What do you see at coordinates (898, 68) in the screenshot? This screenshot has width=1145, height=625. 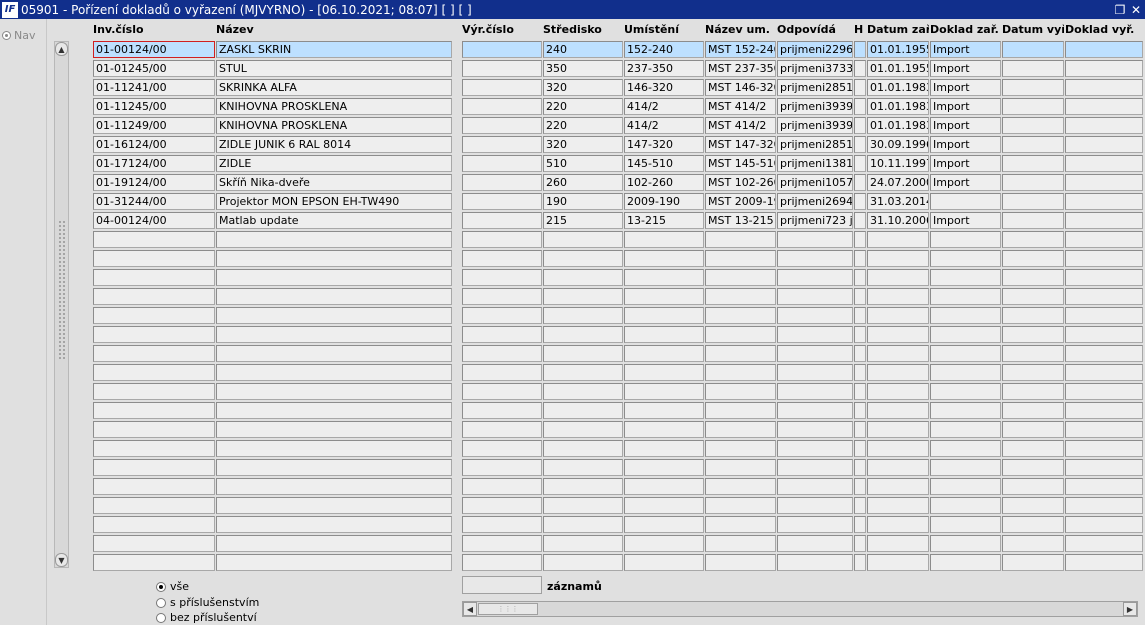 I see `cell-datum-zar: 01.01.1955` at bounding box center [898, 68].